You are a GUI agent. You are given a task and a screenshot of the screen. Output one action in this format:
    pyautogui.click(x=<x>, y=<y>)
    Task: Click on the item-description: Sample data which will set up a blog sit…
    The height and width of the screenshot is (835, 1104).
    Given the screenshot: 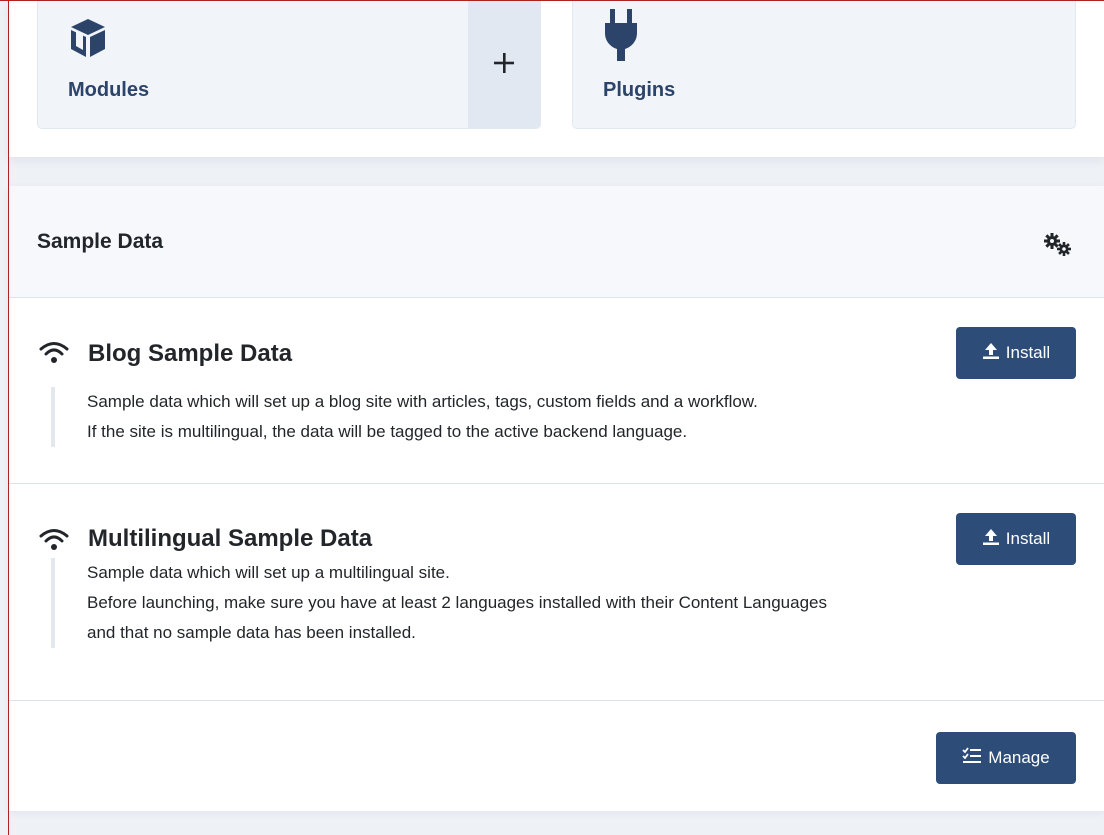 What is the action you would take?
    pyautogui.click(x=404, y=417)
    